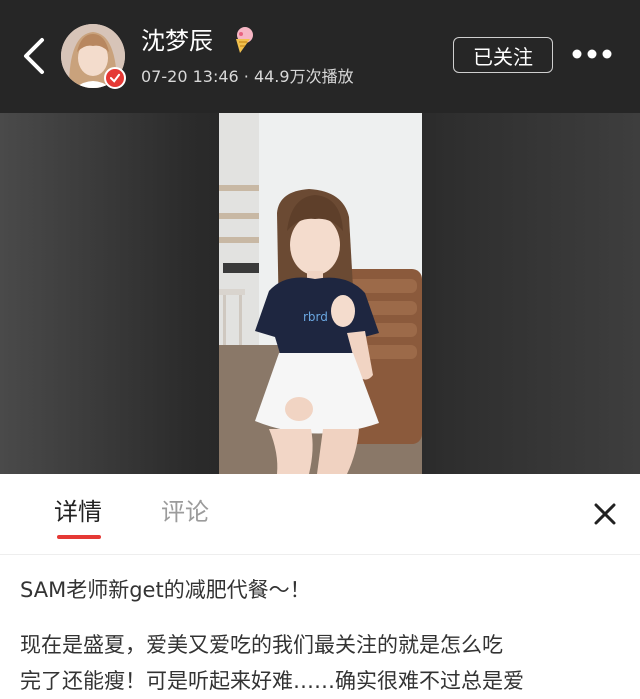 The image size is (640, 699). I want to click on back-arrow-icon, so click(35, 56).